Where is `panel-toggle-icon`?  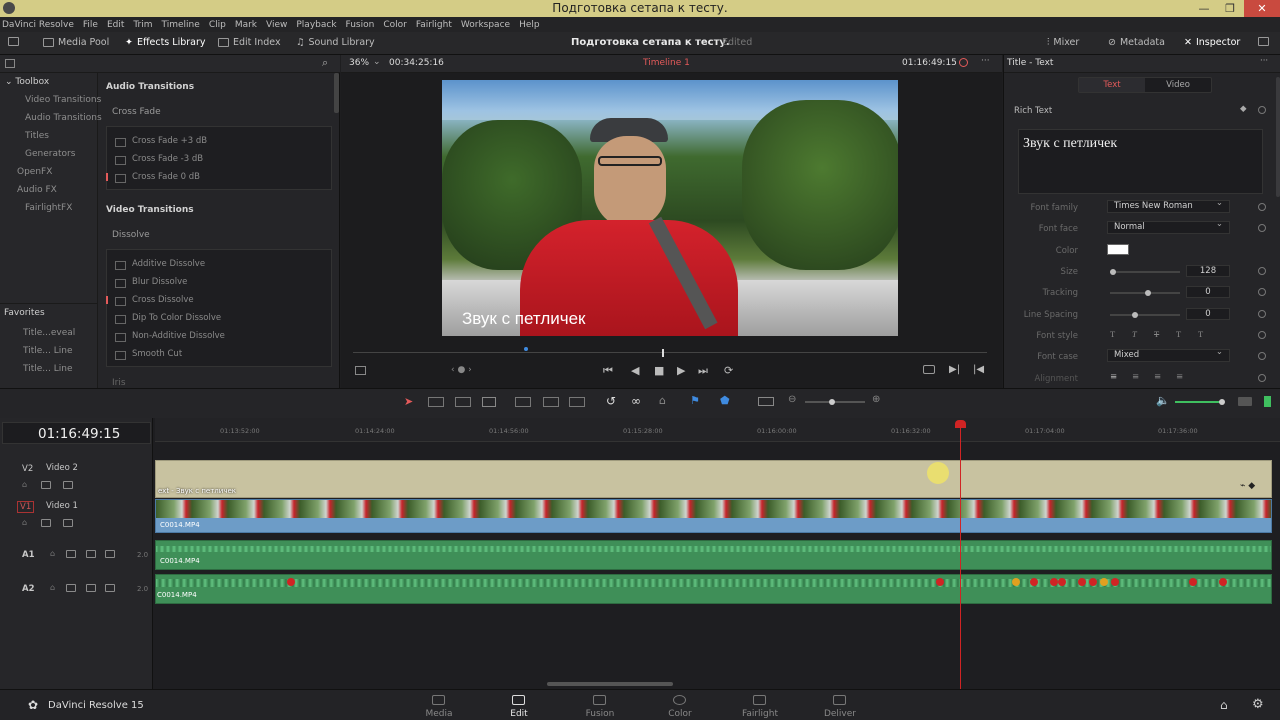 panel-toggle-icon is located at coordinates (13, 41).